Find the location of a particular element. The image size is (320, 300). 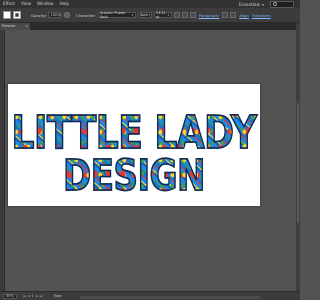

font-size-value: 23.21 pt is located at coordinates (161, 15).